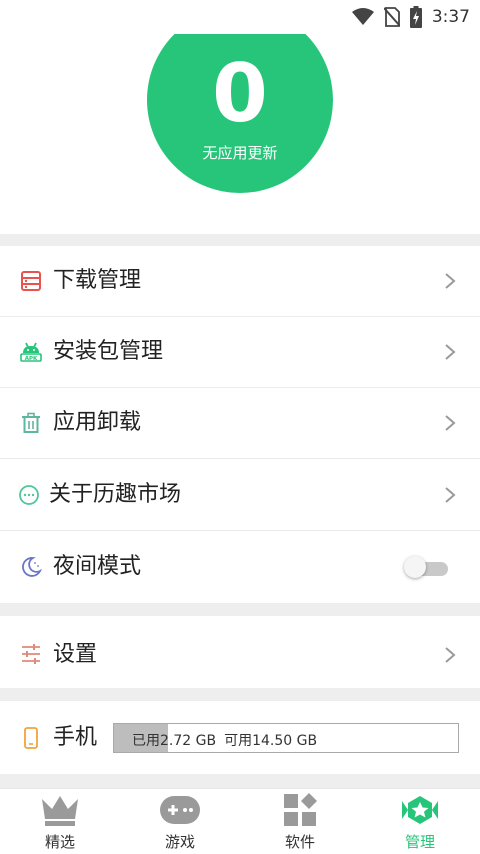 This screenshot has height=854, width=480. Describe the element at coordinates (362, 16) in the screenshot. I see `wifi-icon` at that location.